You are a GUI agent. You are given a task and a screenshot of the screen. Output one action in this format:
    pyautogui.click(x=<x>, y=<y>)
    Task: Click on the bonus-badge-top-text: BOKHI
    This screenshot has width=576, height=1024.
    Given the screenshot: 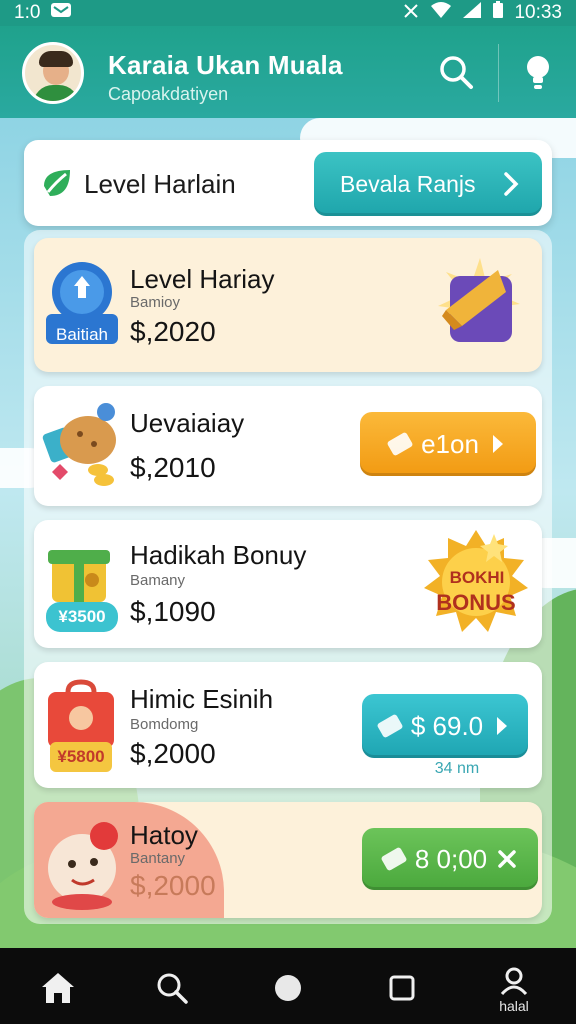 What is the action you would take?
    pyautogui.click(x=477, y=577)
    